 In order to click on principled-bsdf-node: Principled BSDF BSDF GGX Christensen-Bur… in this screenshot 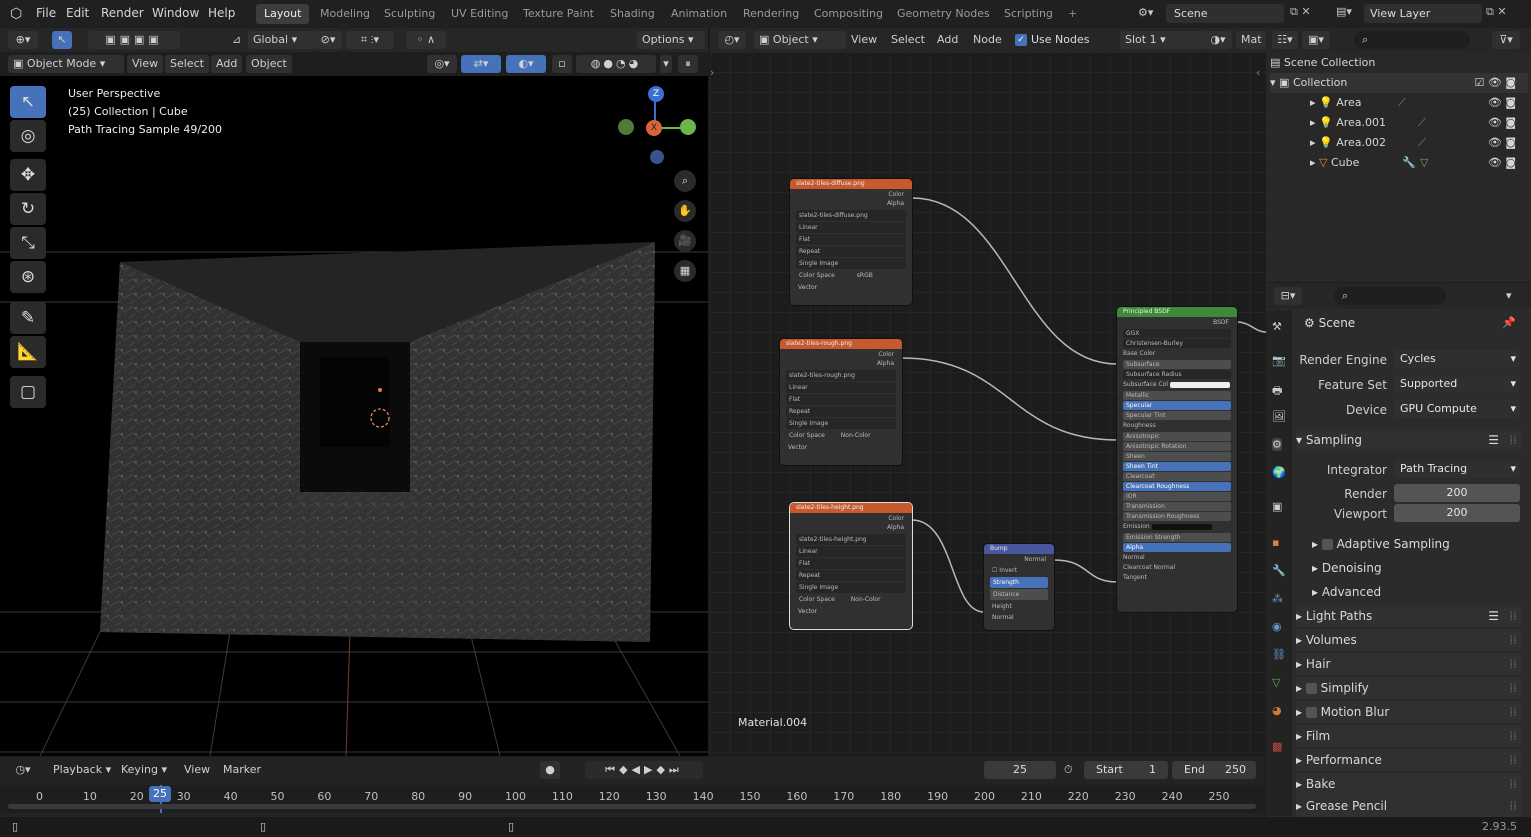, I will do `click(1177, 459)`.